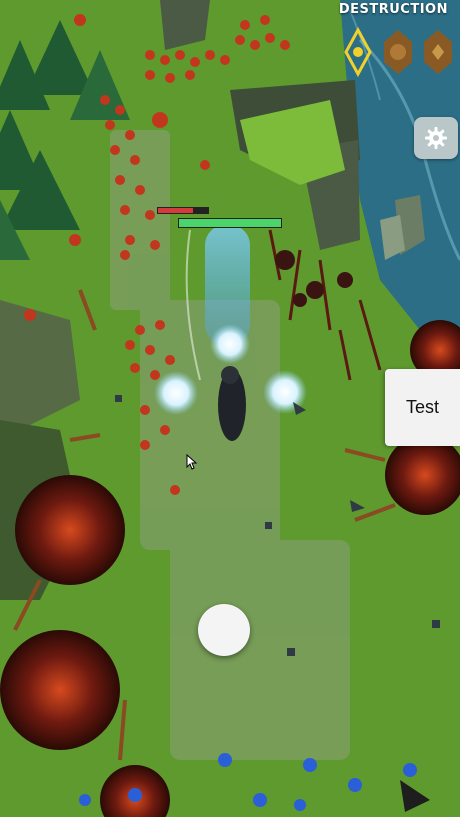  I want to click on settings-button, so click(436, 138).